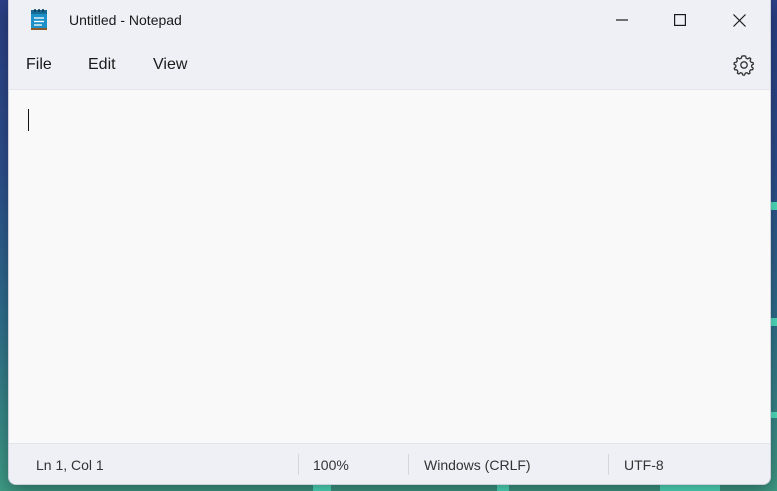 The height and width of the screenshot is (491, 777). I want to click on maximize-icon, so click(680, 20).